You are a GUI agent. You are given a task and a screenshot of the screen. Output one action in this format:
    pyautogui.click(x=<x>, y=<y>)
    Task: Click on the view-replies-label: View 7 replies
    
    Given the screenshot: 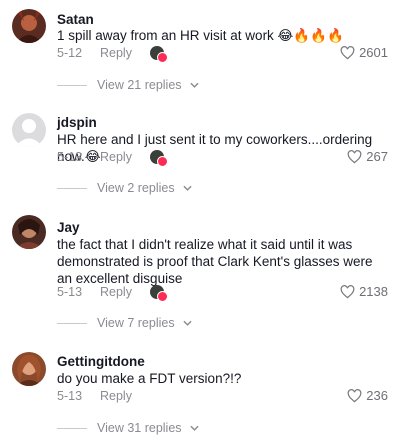 What is the action you would take?
    pyautogui.click(x=136, y=323)
    